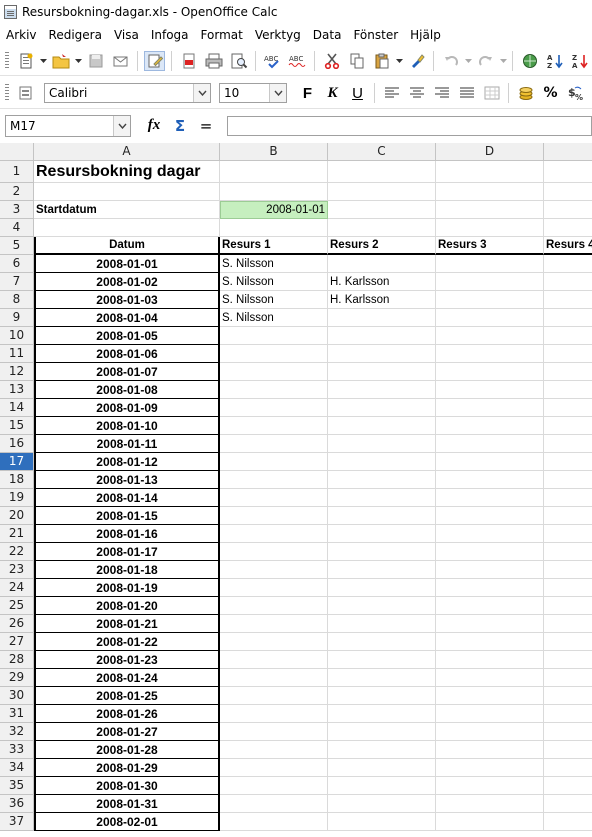  I want to click on merge-cells-icon, so click(491, 93).